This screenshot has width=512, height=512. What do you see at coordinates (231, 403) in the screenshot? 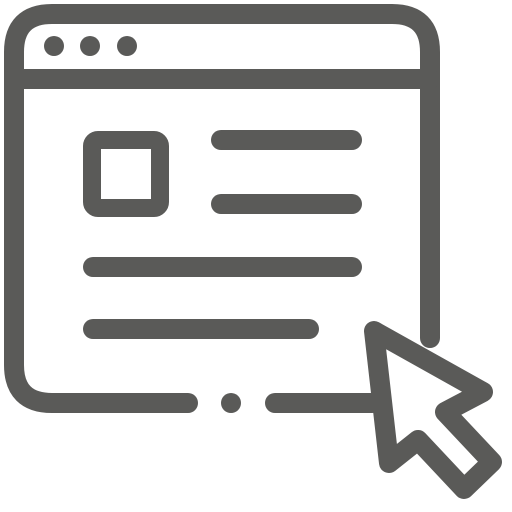
I see `bottom-edge-dot` at bounding box center [231, 403].